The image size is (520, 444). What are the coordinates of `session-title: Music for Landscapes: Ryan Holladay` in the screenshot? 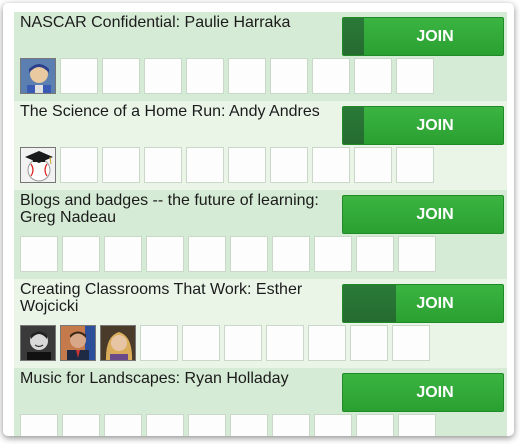 It's located at (154, 378).